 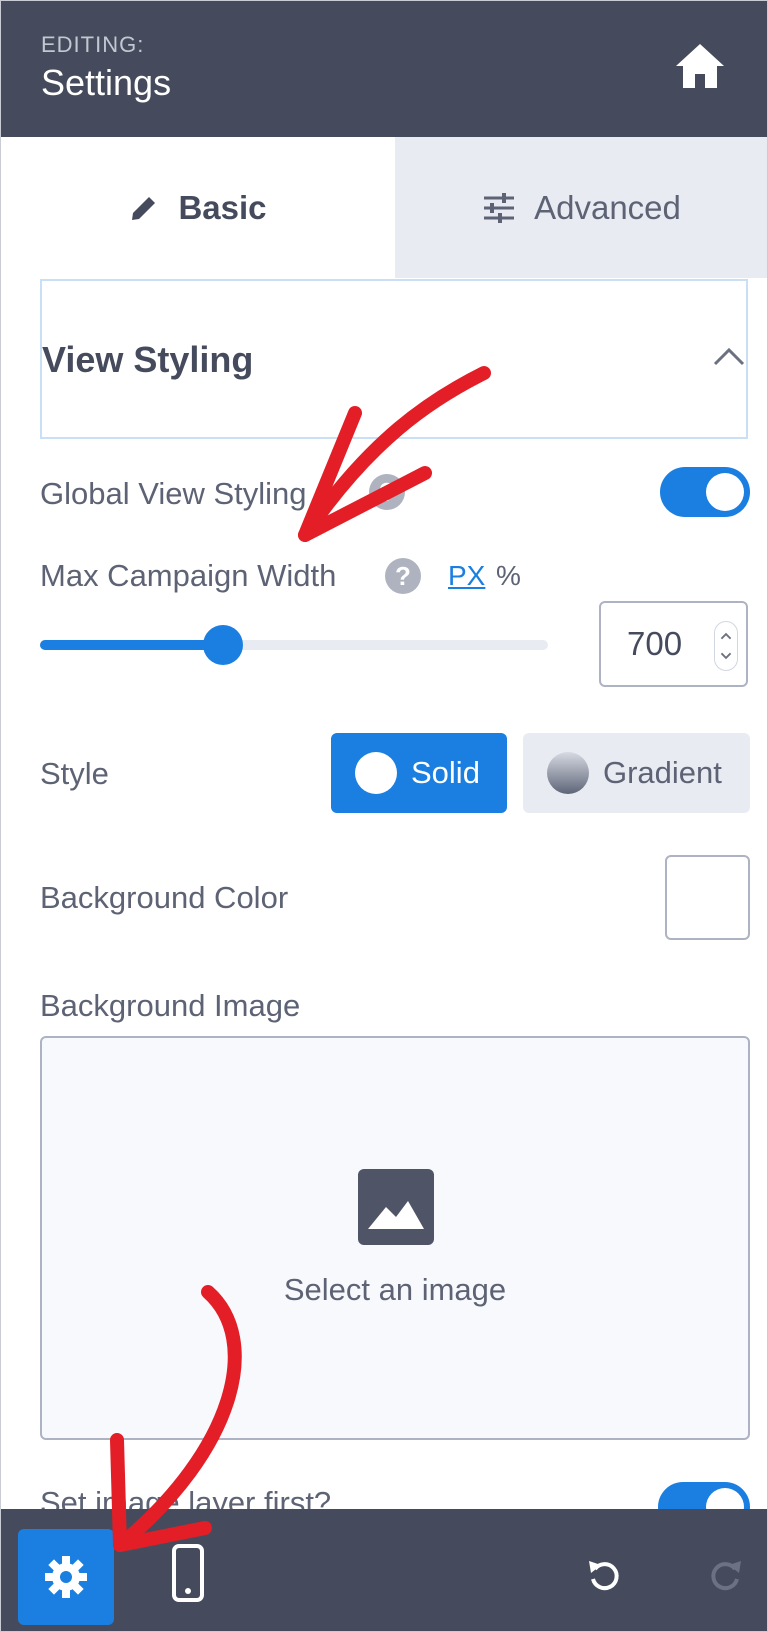 What do you see at coordinates (131, 645) in the screenshot?
I see `width-slider-fill` at bounding box center [131, 645].